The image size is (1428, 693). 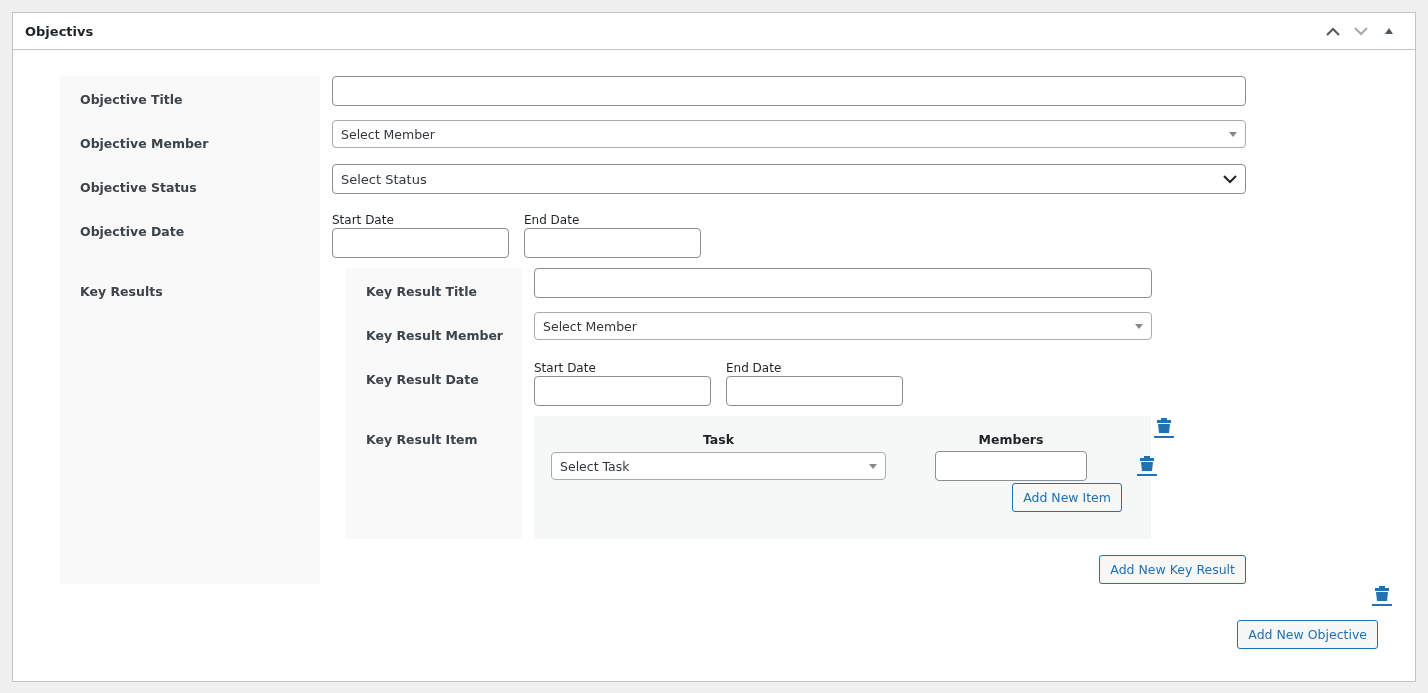 What do you see at coordinates (1067, 497) in the screenshot?
I see `add-item-button: Add New Item` at bounding box center [1067, 497].